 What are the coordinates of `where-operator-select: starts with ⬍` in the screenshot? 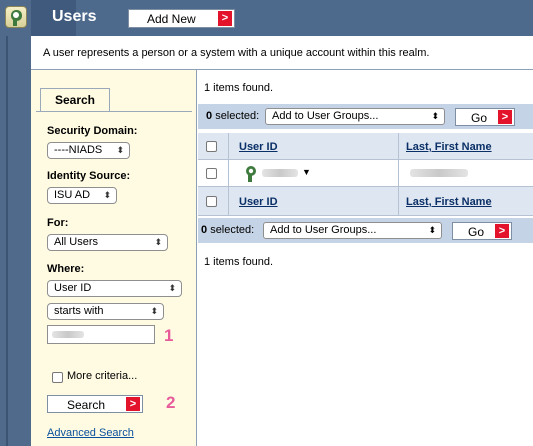 It's located at (105, 311).